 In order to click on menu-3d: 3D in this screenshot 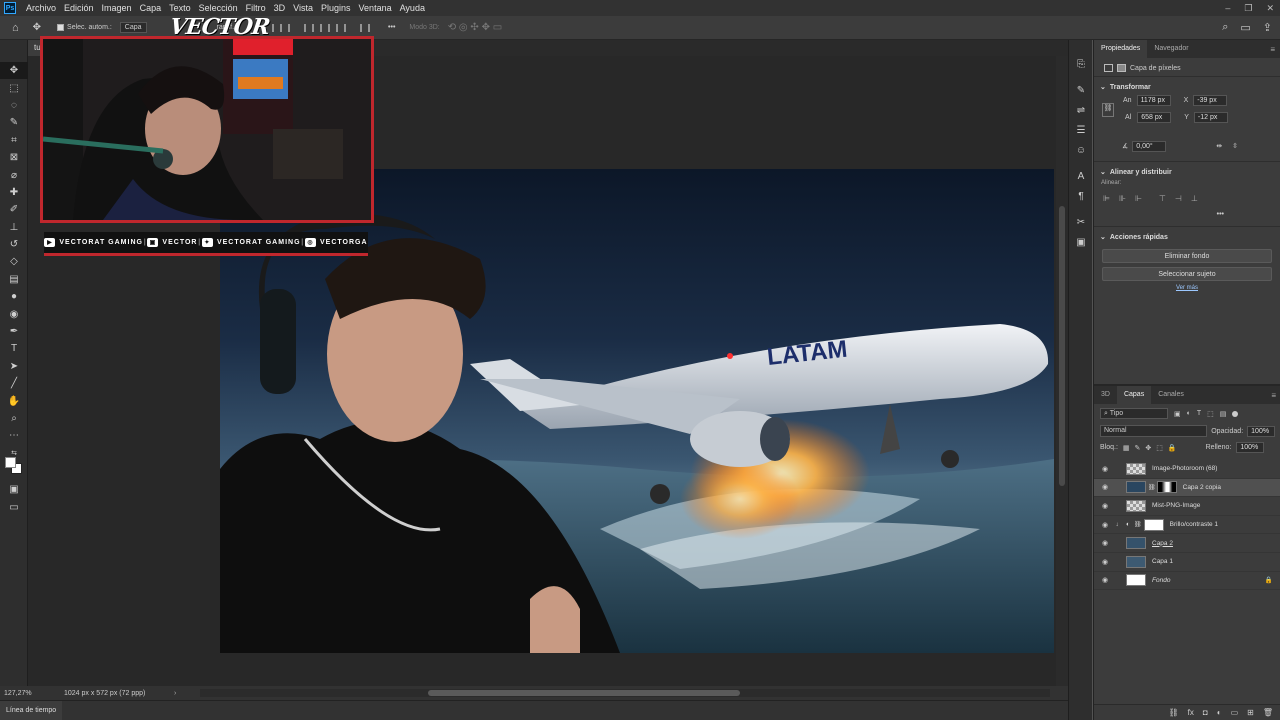, I will do `click(280, 8)`.